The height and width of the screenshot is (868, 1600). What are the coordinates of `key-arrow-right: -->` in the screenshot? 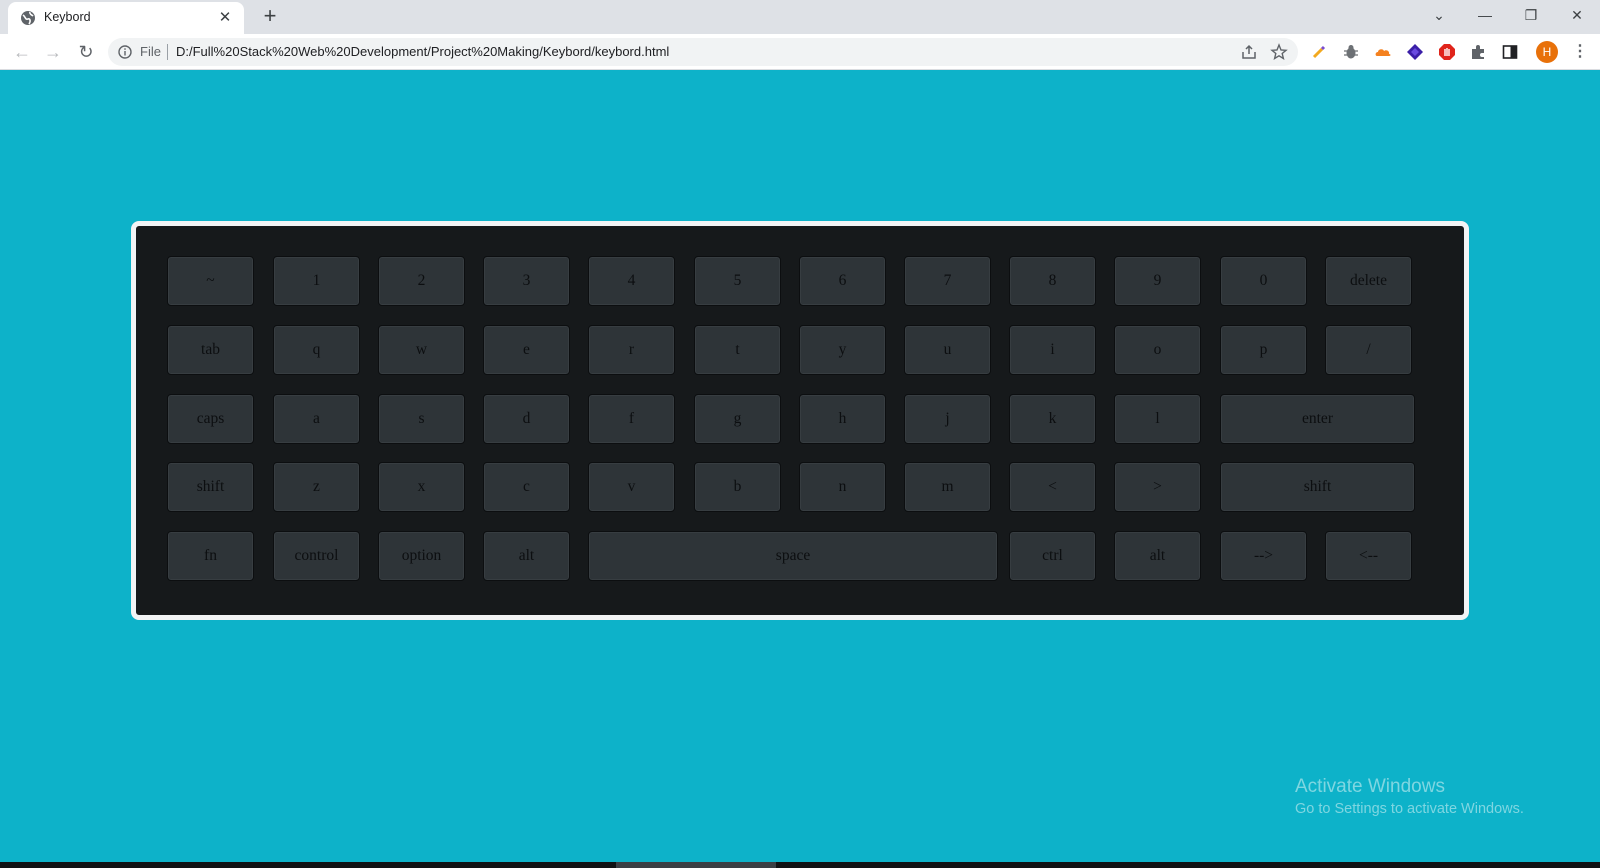 It's located at (1263, 556).